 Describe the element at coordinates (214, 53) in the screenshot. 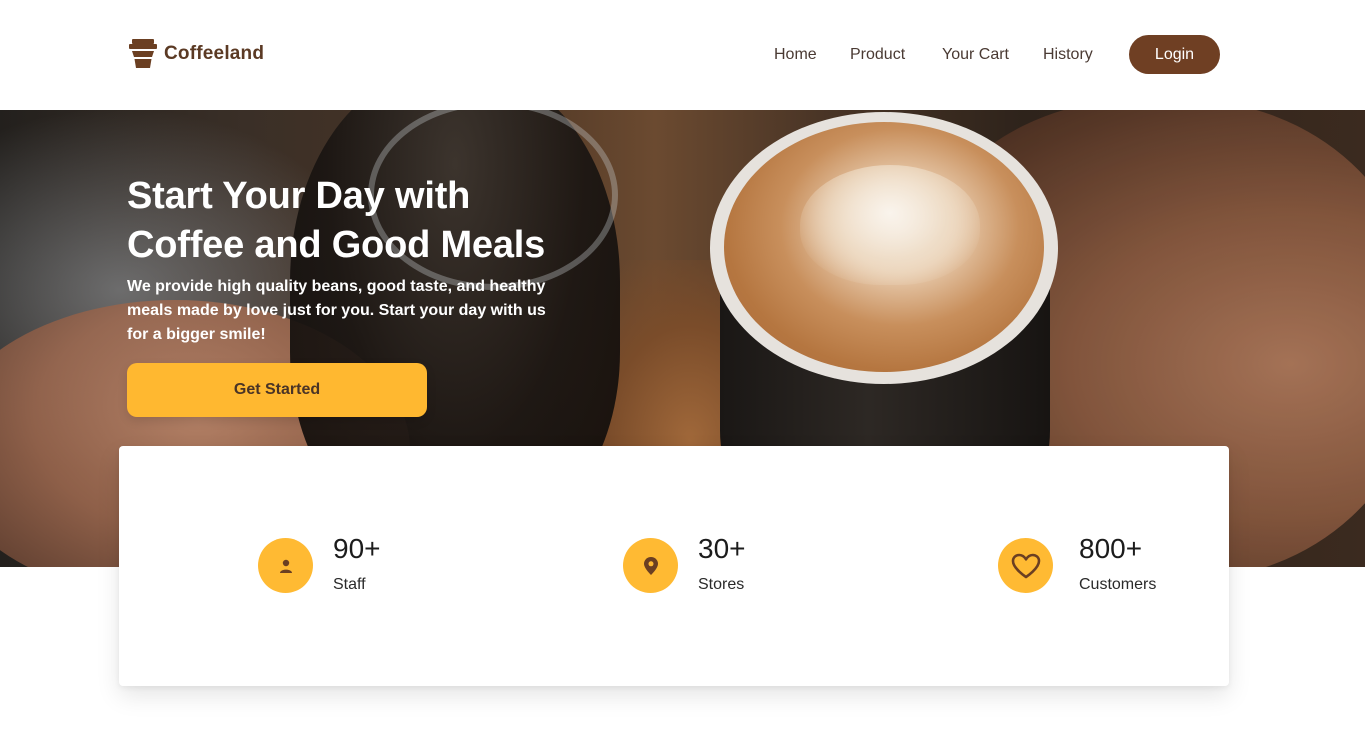

I see `brand-name: Coffeeland` at that location.